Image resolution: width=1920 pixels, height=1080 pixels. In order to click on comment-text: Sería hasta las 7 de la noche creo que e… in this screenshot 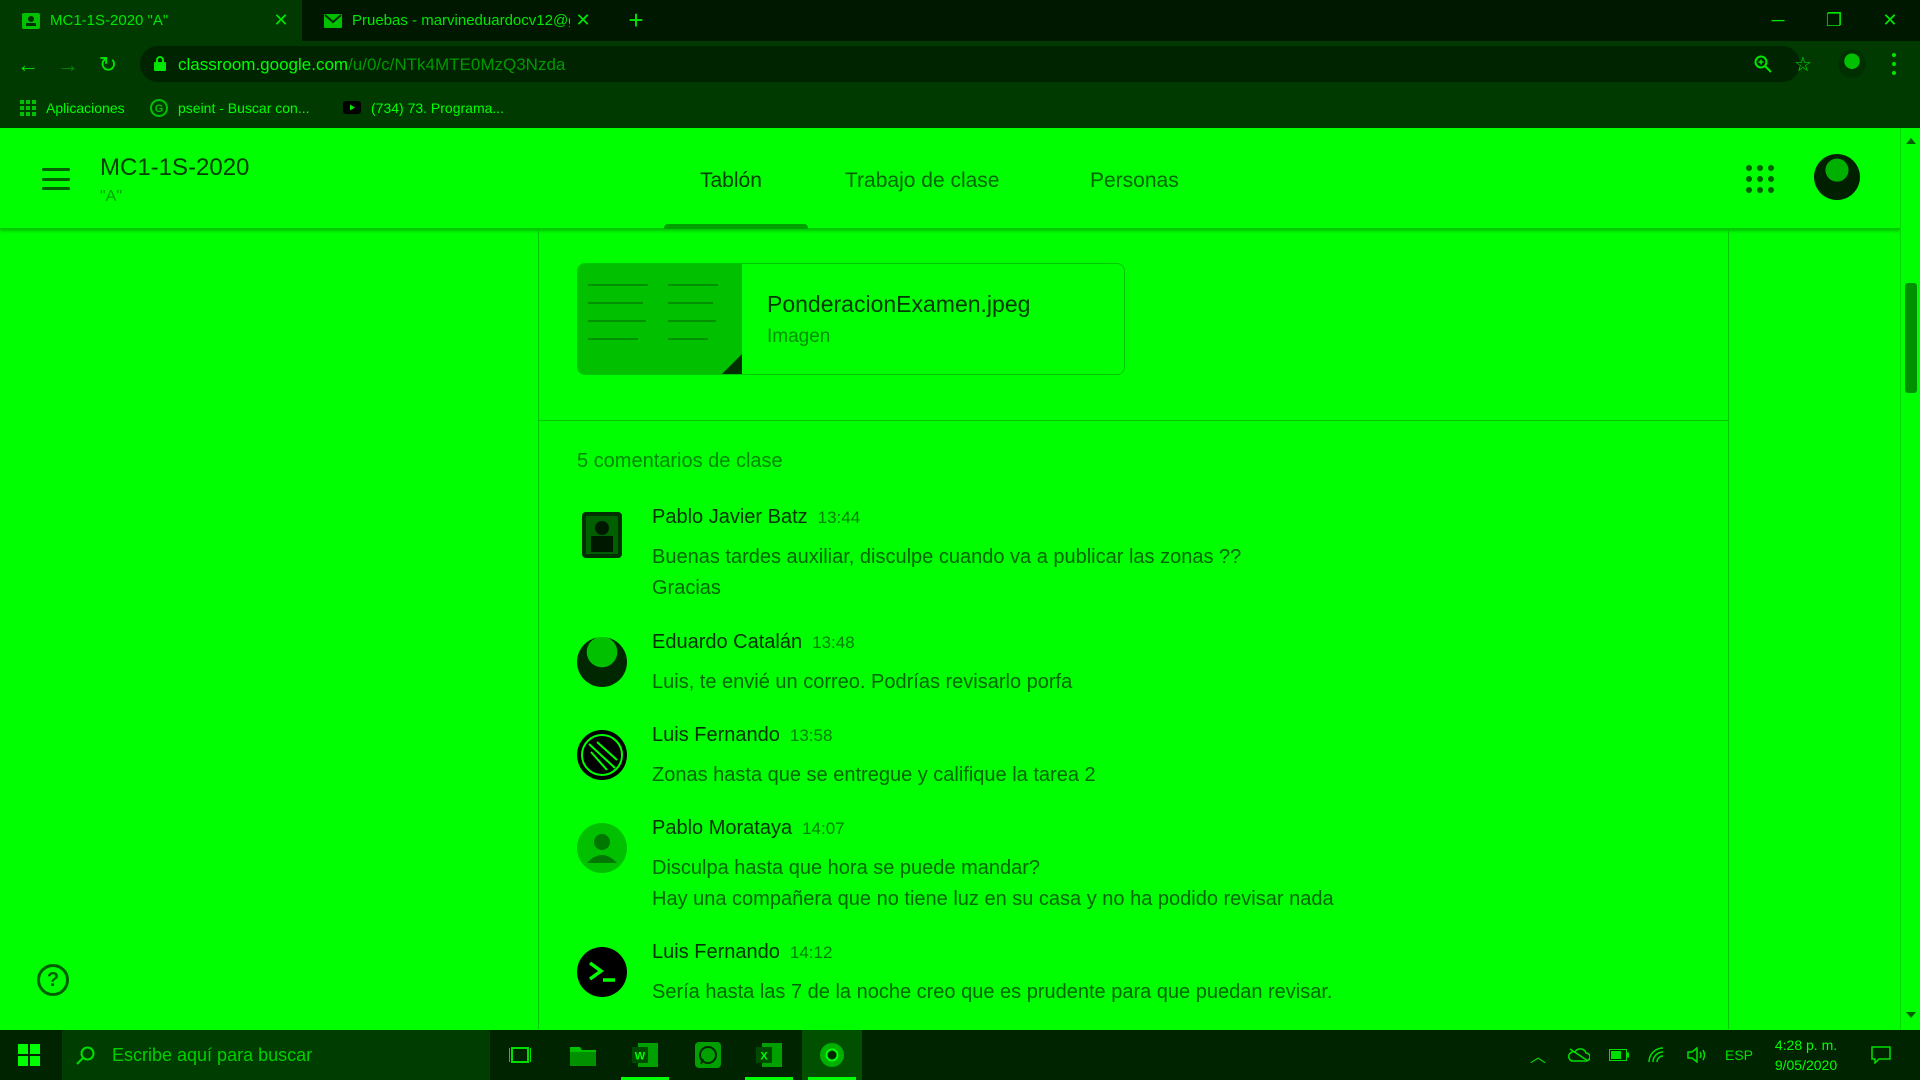, I will do `click(992, 992)`.